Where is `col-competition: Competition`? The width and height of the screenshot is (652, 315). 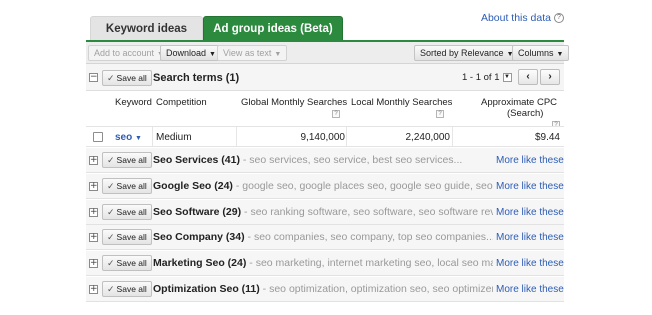 col-competition: Competition is located at coordinates (181, 102).